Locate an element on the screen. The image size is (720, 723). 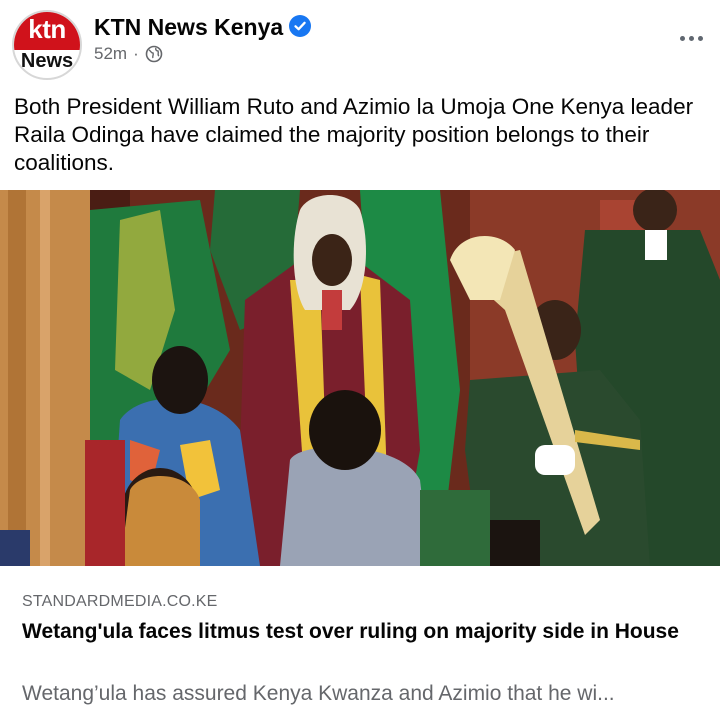
verified-badge-icon is located at coordinates (300, 26).